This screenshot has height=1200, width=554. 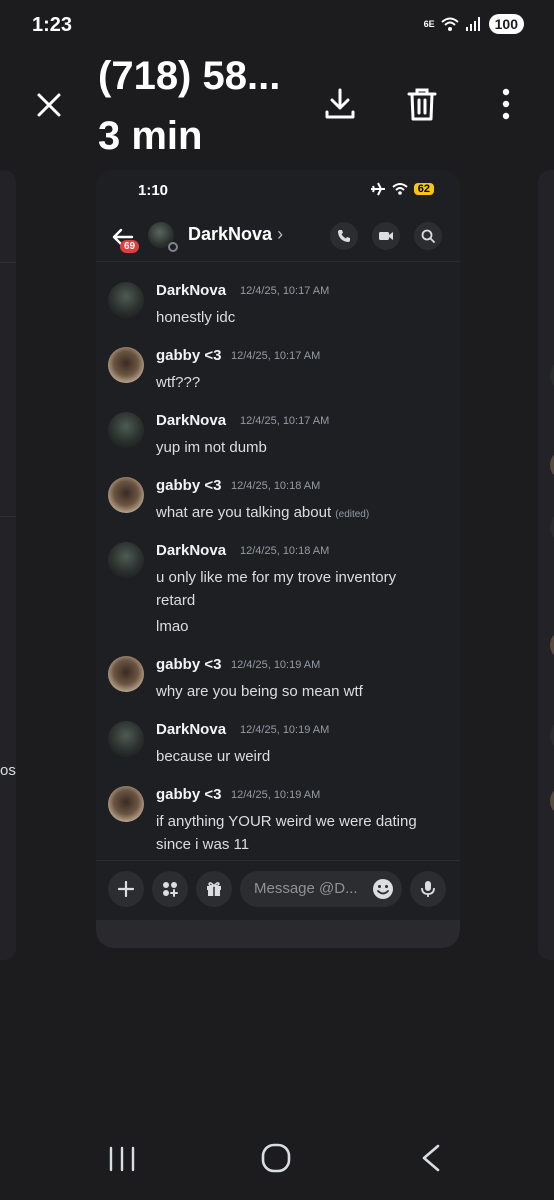 I want to click on status-indicator, so click(x=173, y=247).